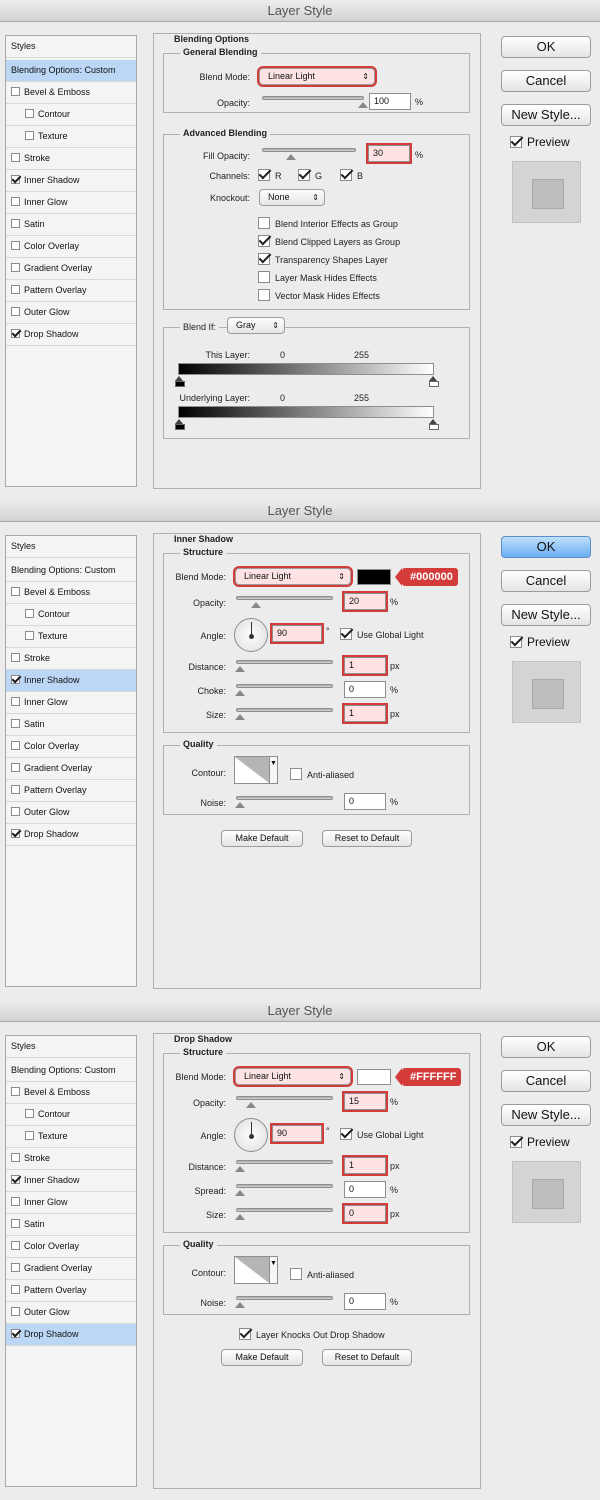 This screenshot has height=1500, width=600. What do you see at coordinates (180, 381) in the screenshot?
I see `this-layer-black-stop` at bounding box center [180, 381].